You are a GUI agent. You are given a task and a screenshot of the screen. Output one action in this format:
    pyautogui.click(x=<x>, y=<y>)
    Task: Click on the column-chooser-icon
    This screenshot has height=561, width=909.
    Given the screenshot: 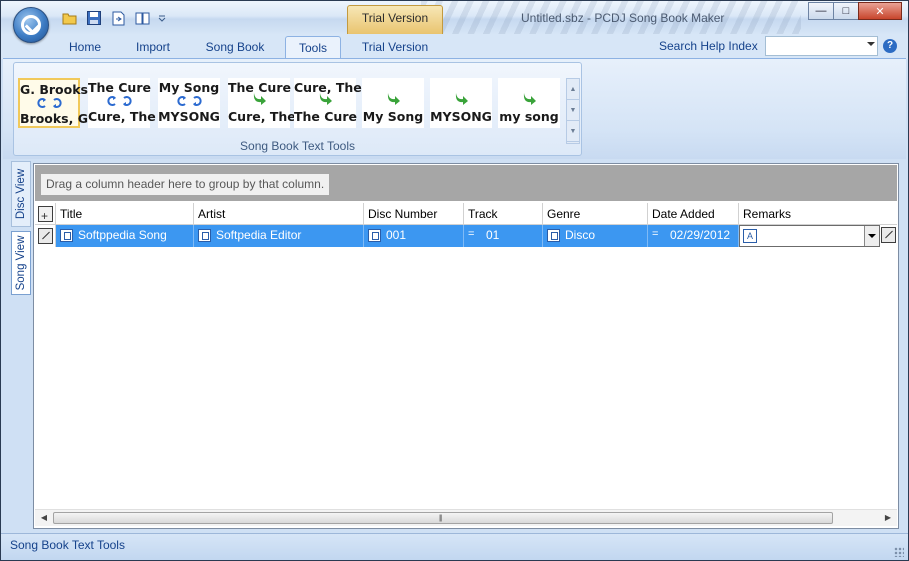 What is the action you would take?
    pyautogui.click(x=45, y=215)
    